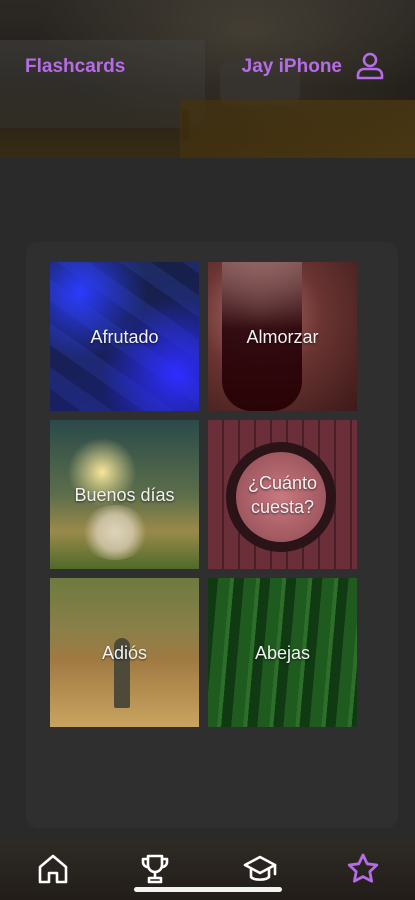 The height and width of the screenshot is (900, 415). Describe the element at coordinates (53, 869) in the screenshot. I see `home-icon` at that location.